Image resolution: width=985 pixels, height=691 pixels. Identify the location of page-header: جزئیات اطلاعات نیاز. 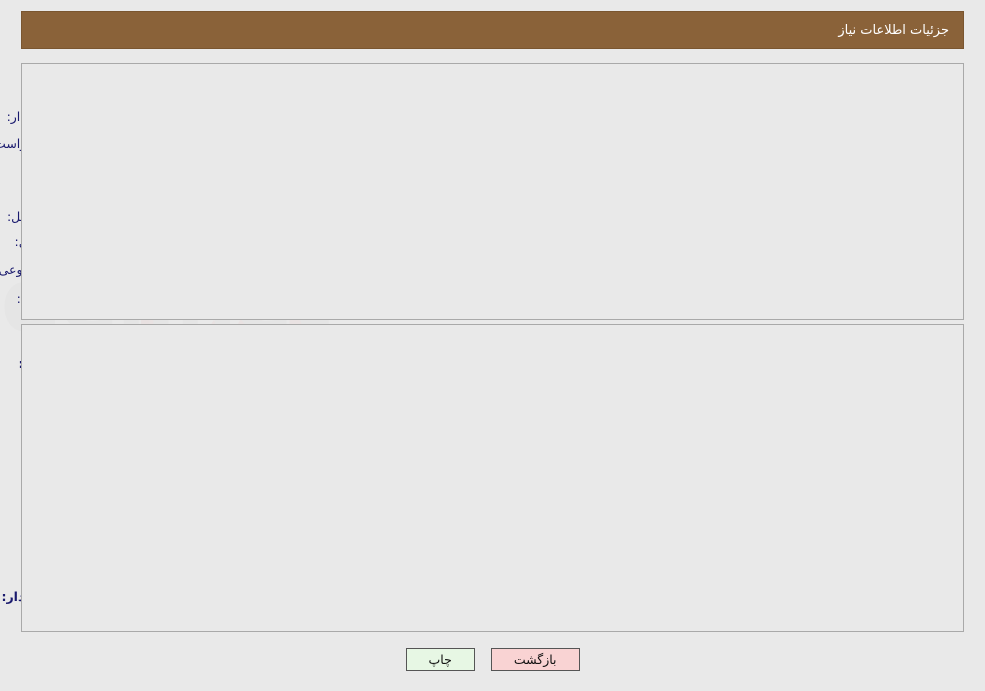
(492, 30).